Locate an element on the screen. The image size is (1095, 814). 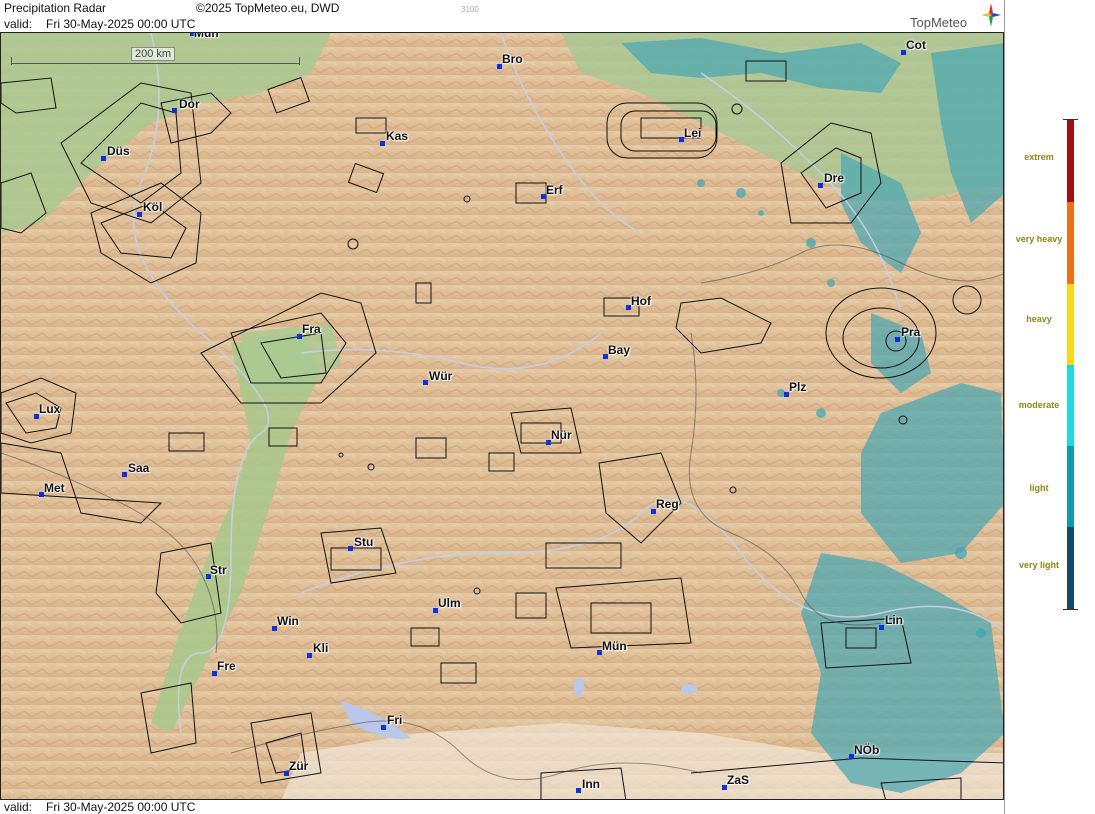
city-label: Fri is located at coordinates (394, 720).